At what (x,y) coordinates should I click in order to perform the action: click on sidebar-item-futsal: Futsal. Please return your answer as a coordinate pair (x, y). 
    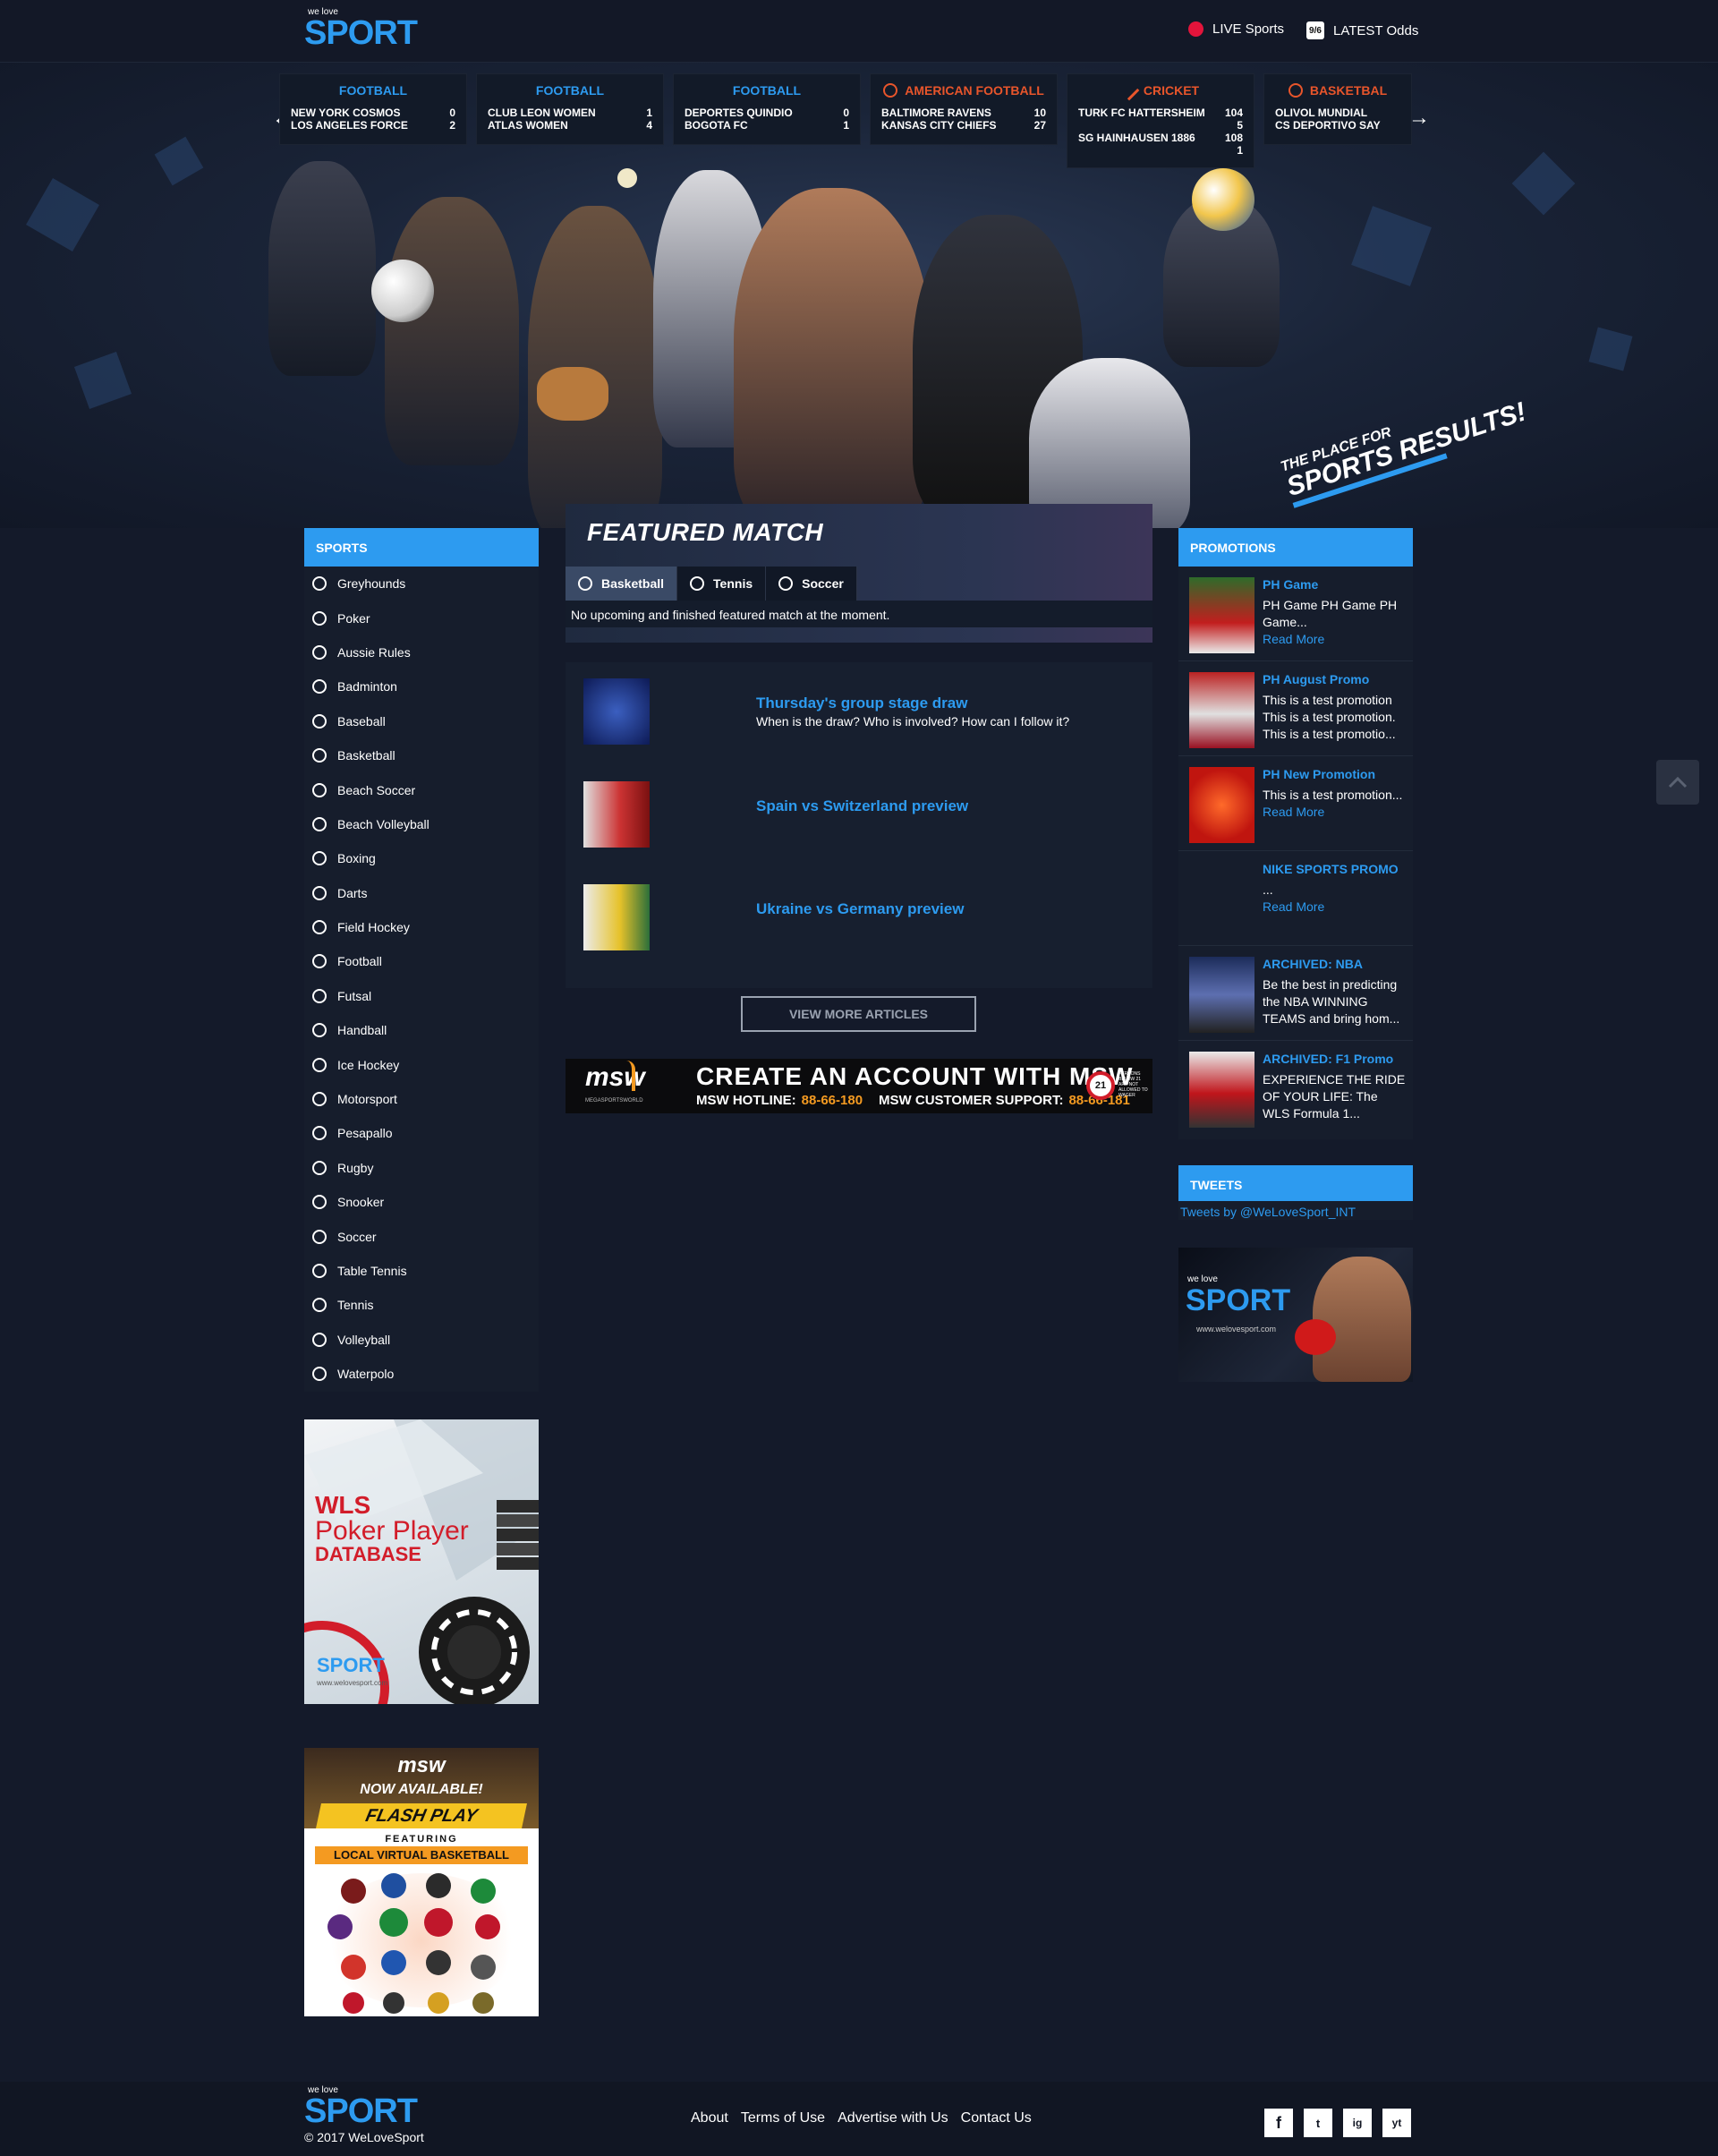
    Looking at the image, I should click on (421, 996).